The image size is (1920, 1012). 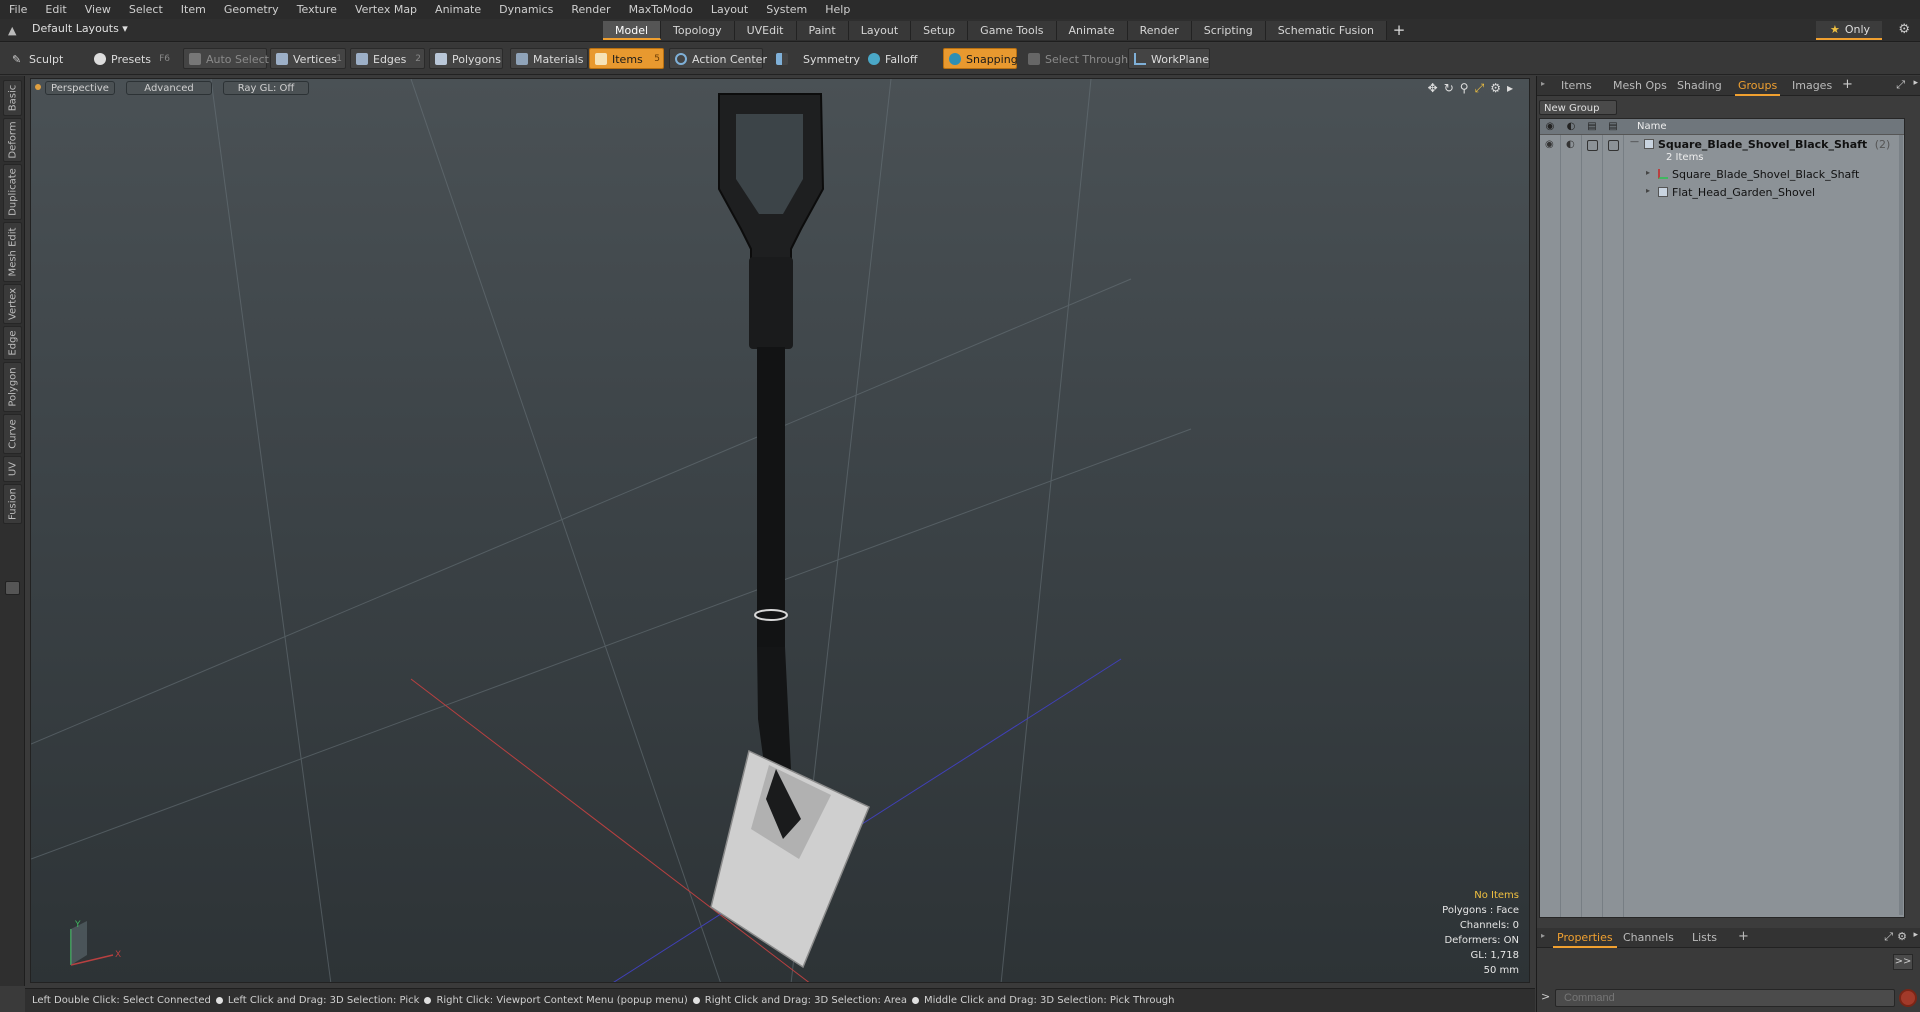 What do you see at coordinates (18, 9) in the screenshot?
I see `menu-file: File` at bounding box center [18, 9].